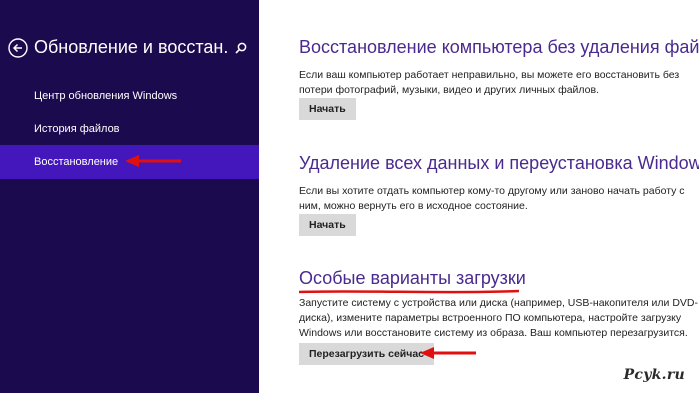 The image size is (699, 393). I want to click on reset-start-button-label: Начать, so click(327, 225).